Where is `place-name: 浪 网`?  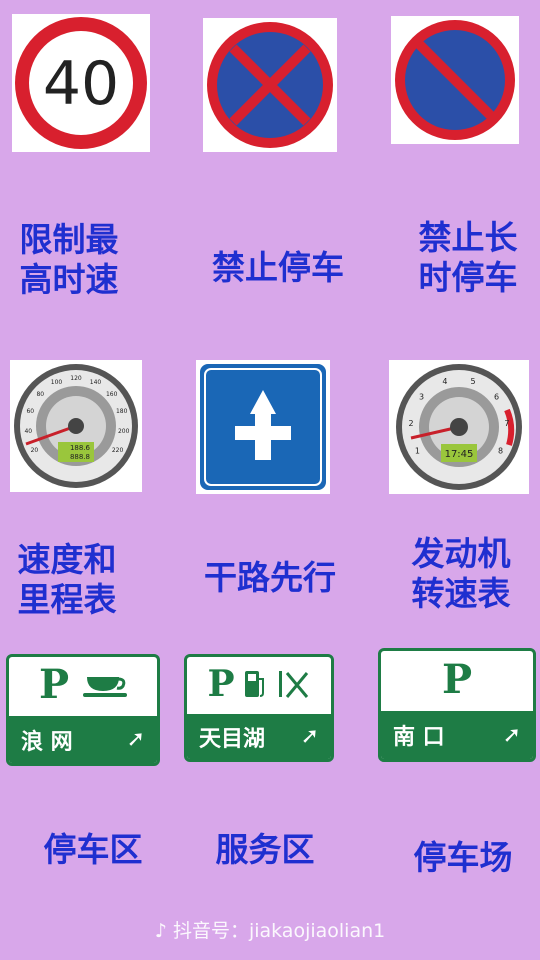 place-name: 浪 网 is located at coordinates (47, 742).